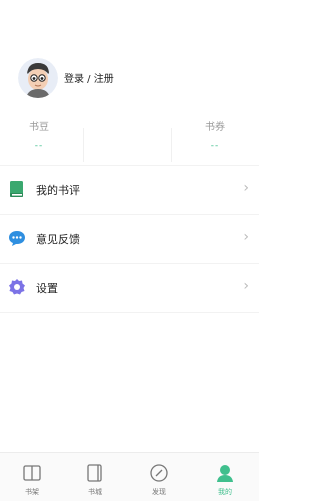  What do you see at coordinates (58, 190) in the screenshot?
I see `menu-item-label: 我的书评` at bounding box center [58, 190].